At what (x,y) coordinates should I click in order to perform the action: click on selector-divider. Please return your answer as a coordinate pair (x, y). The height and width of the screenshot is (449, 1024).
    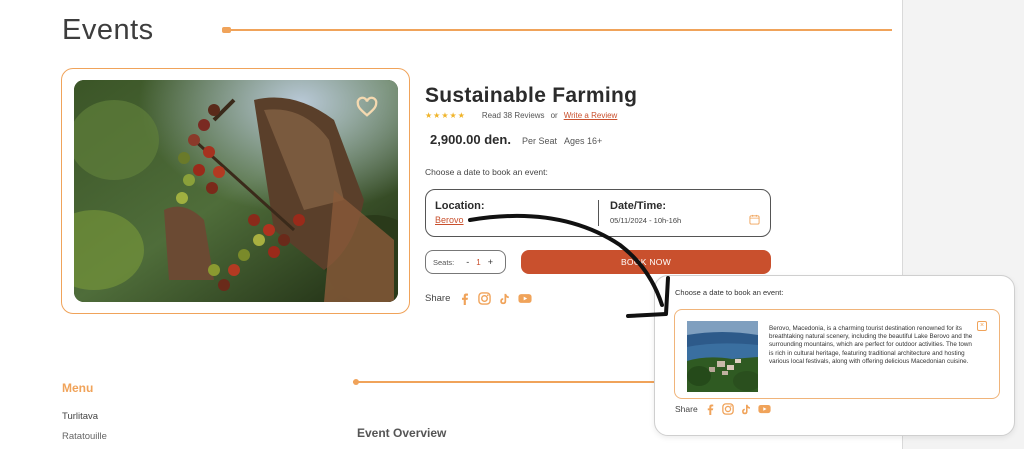
    Looking at the image, I should click on (598, 213).